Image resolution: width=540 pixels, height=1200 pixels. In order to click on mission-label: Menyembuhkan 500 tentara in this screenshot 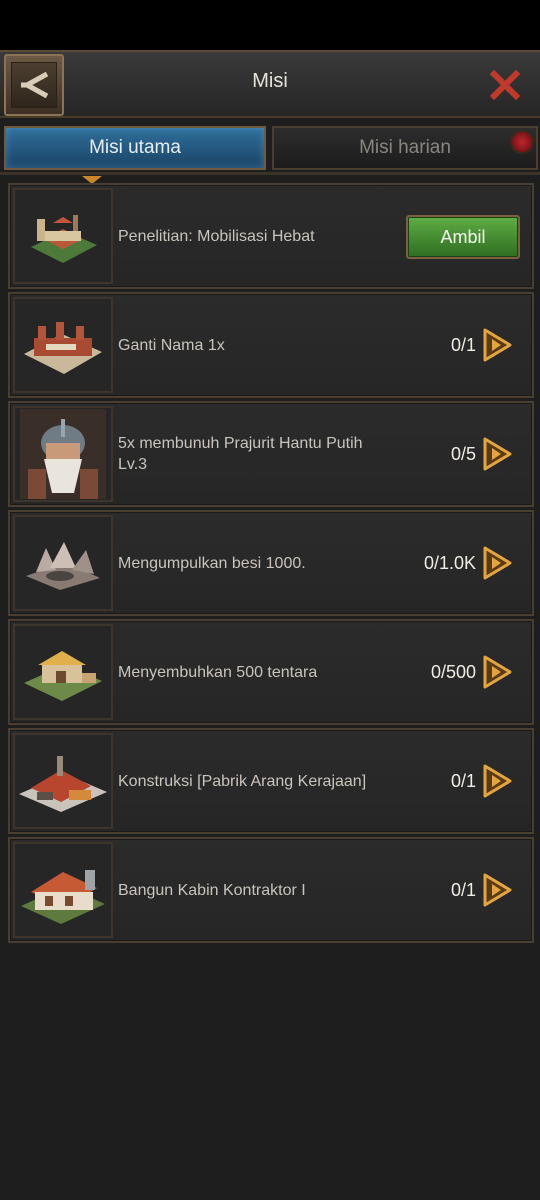, I will do `click(218, 672)`.